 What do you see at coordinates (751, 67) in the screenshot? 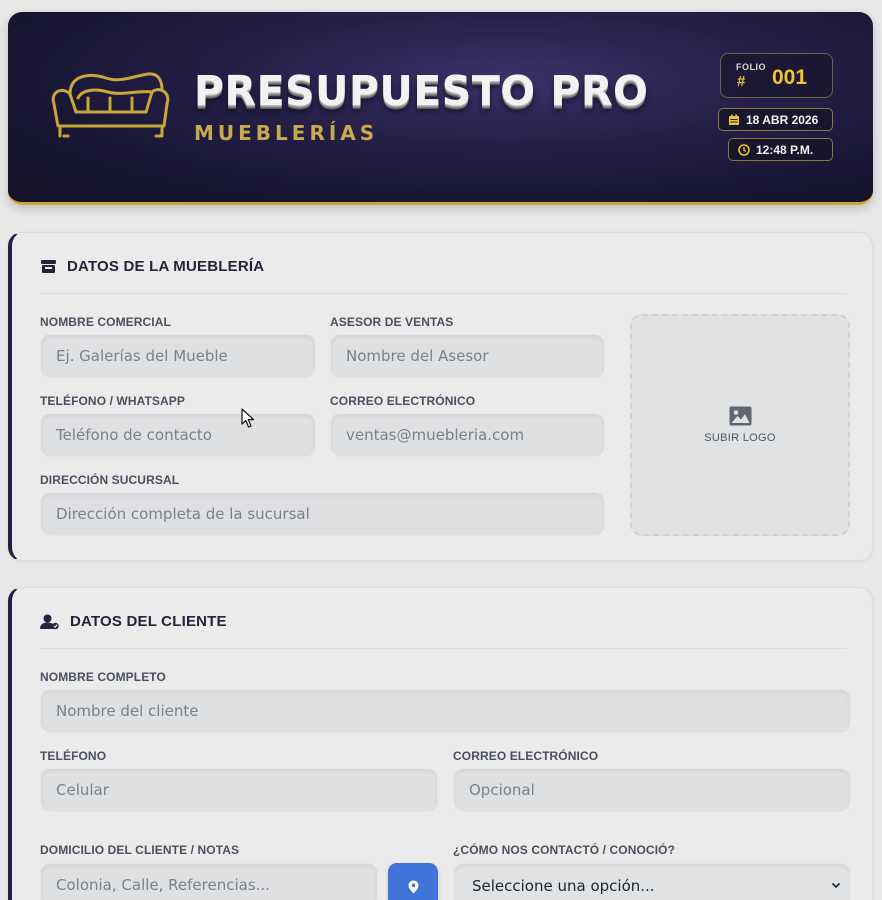
I see `folio-label: FOLIO` at bounding box center [751, 67].